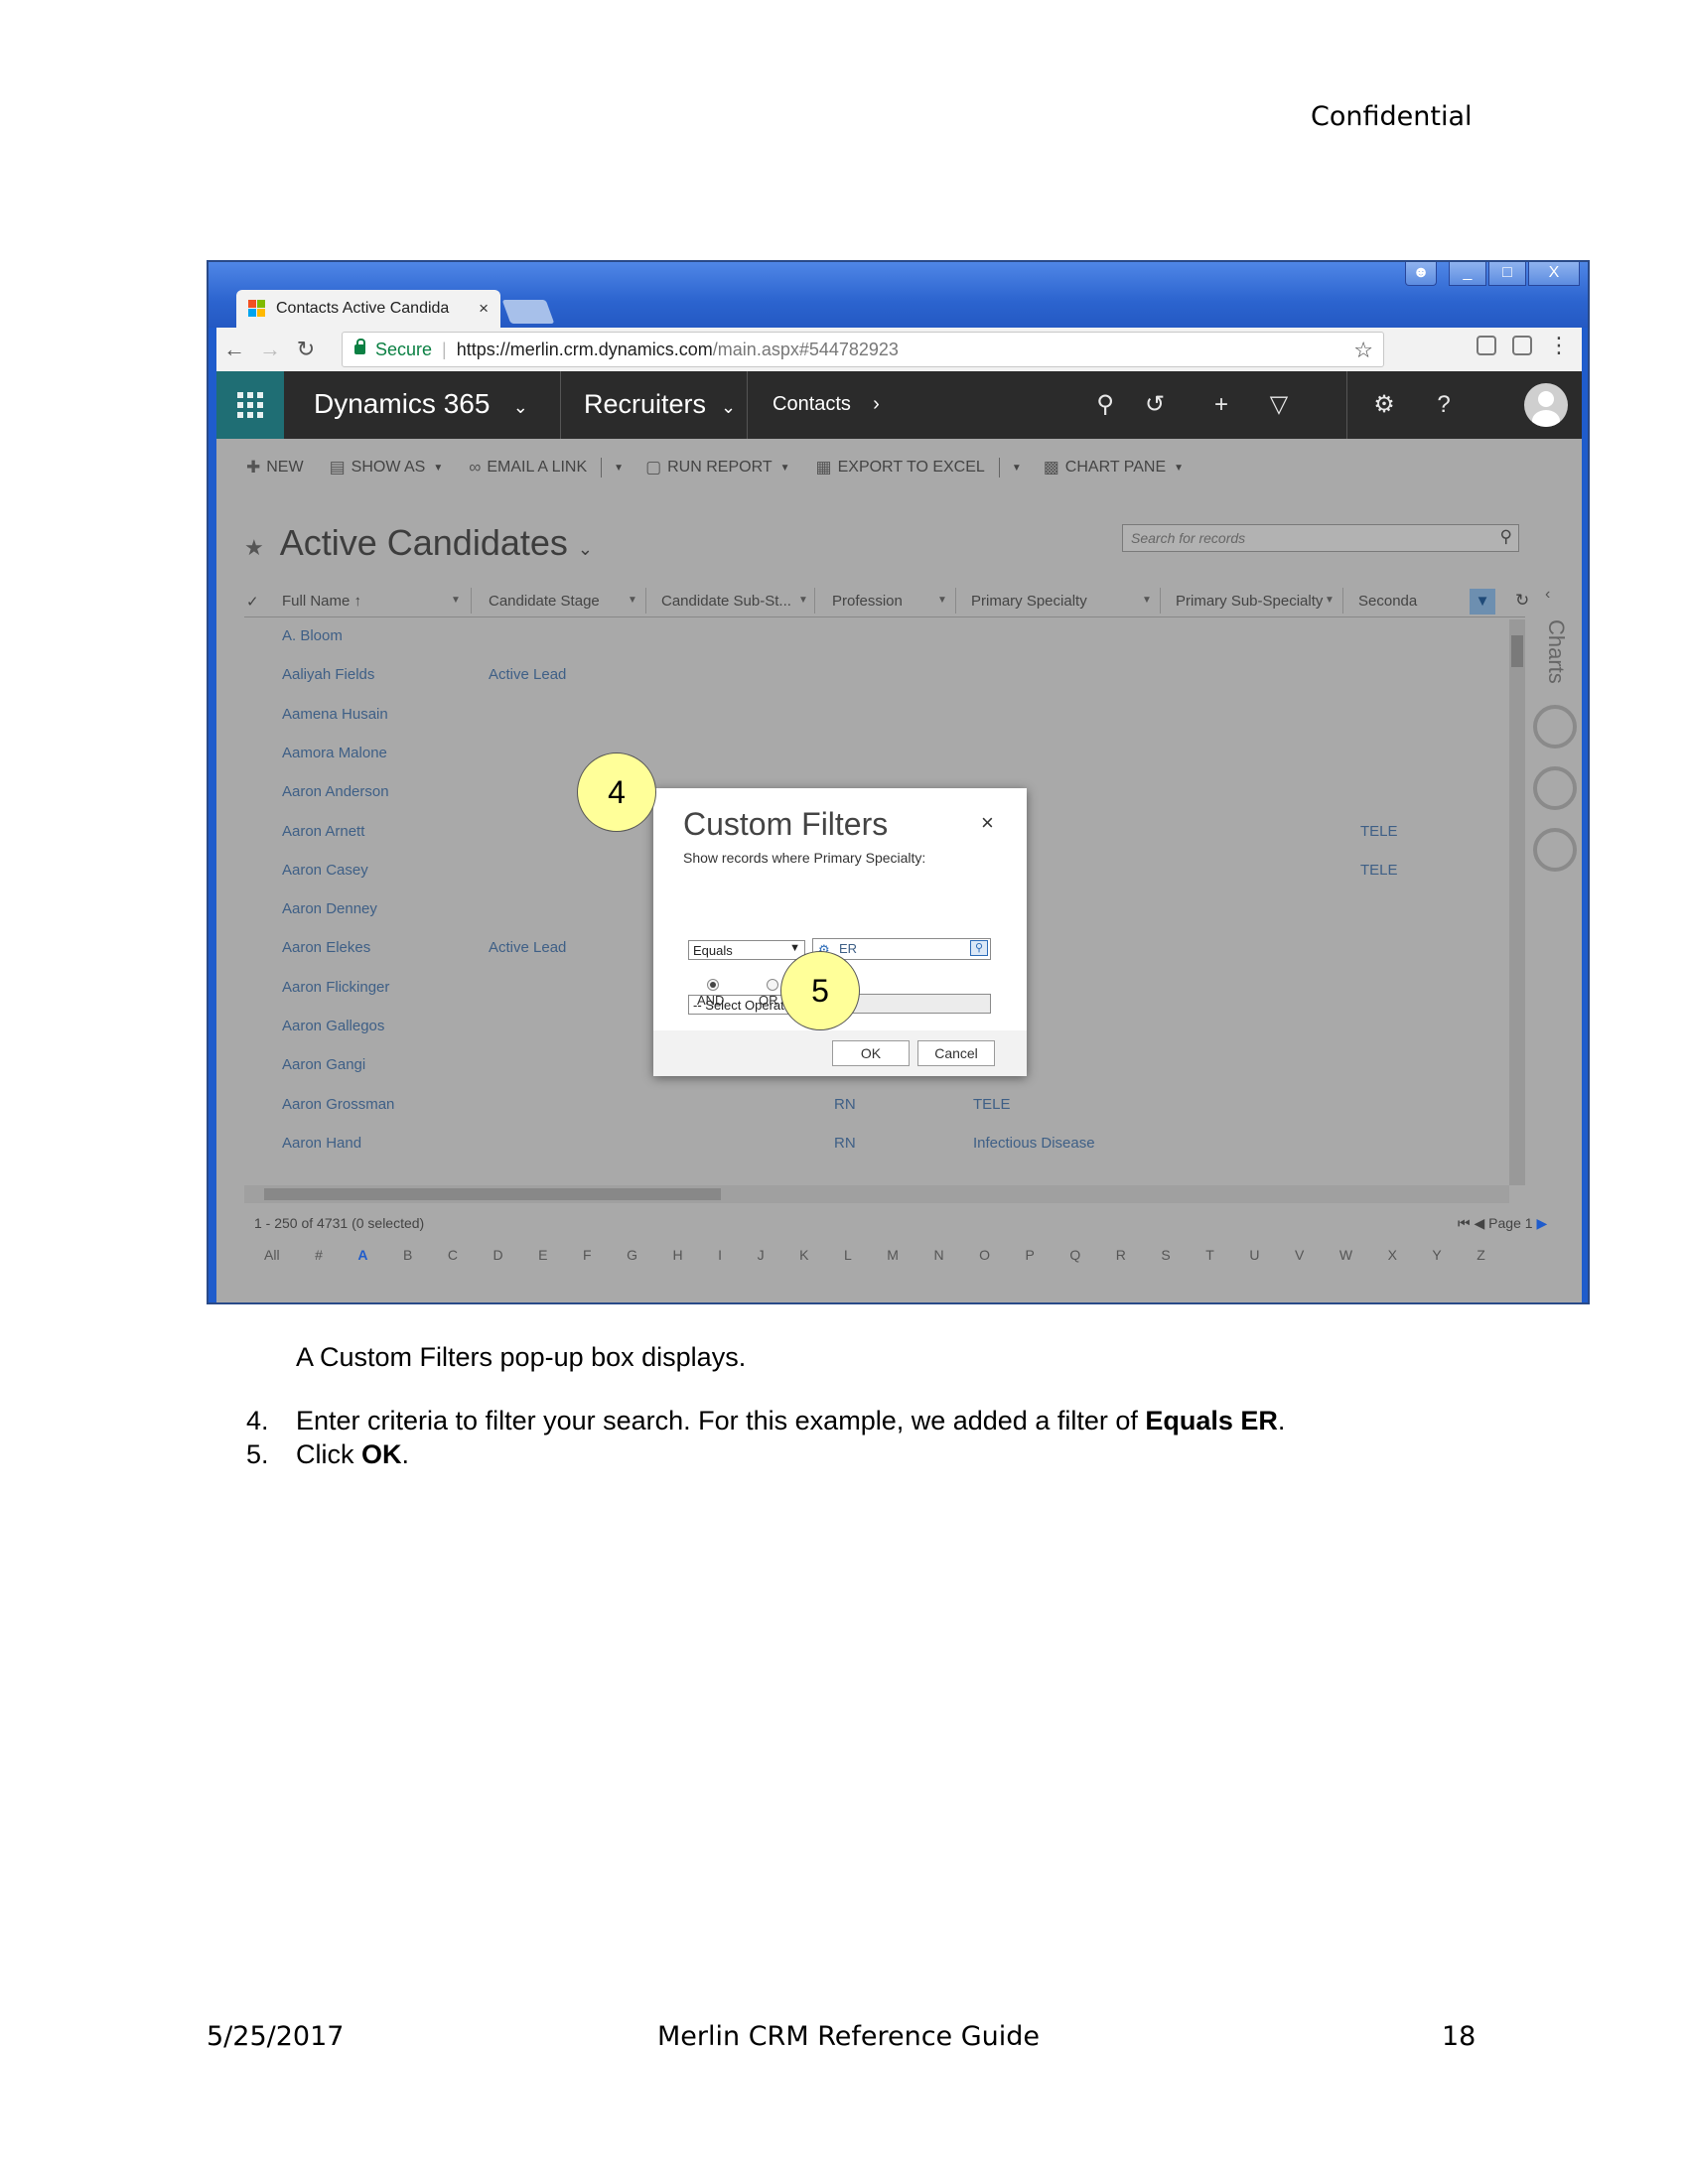  What do you see at coordinates (250, 405) in the screenshot?
I see `app-launcher-icon` at bounding box center [250, 405].